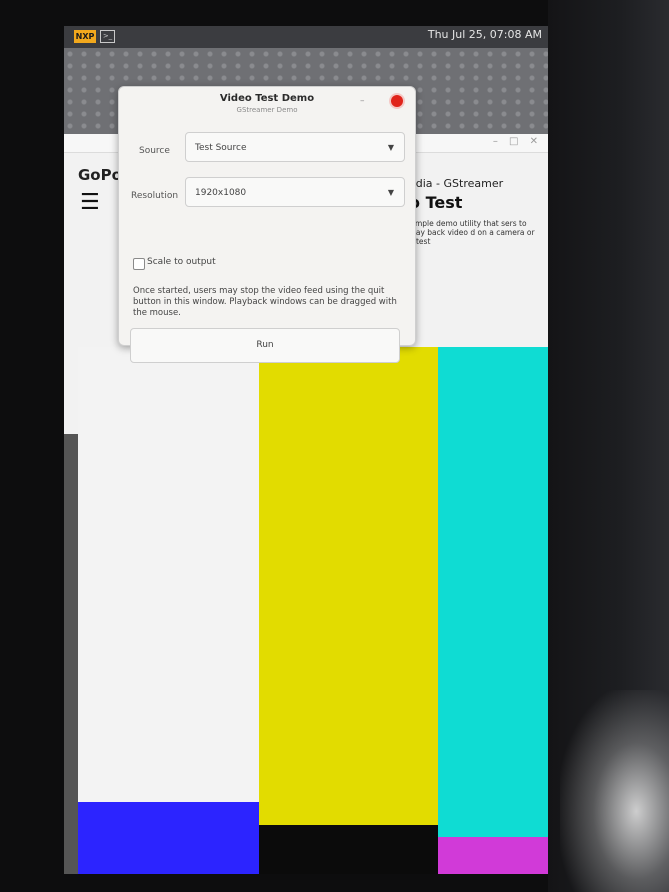 Image resolution: width=669 pixels, height=892 pixels. What do you see at coordinates (90, 203) in the screenshot?
I see `hamburger-menu-icon: ☰` at bounding box center [90, 203].